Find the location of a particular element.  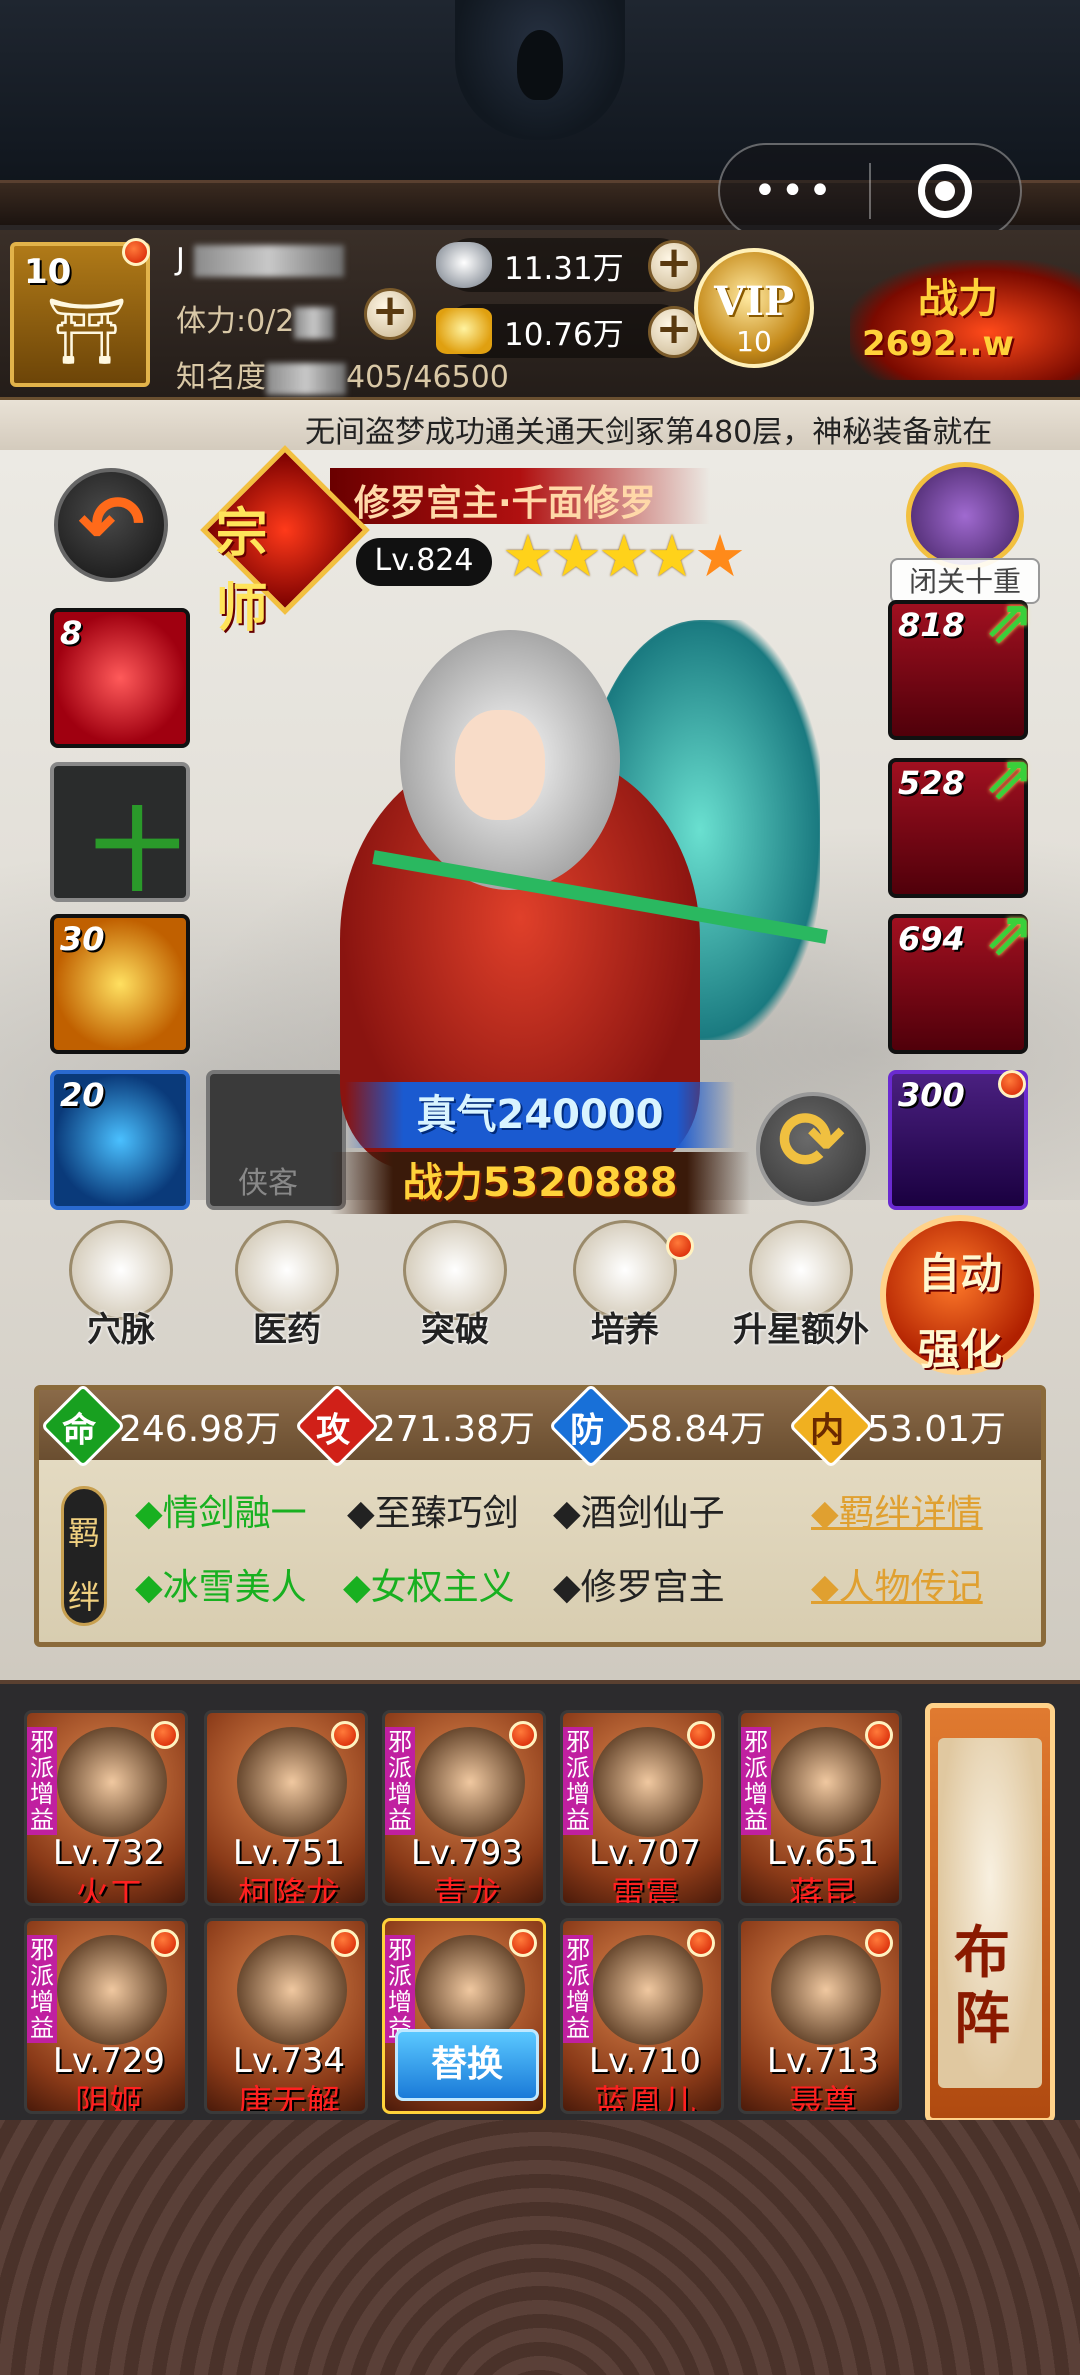

inner-icon-label: 内 is located at coordinates (827, 1430).